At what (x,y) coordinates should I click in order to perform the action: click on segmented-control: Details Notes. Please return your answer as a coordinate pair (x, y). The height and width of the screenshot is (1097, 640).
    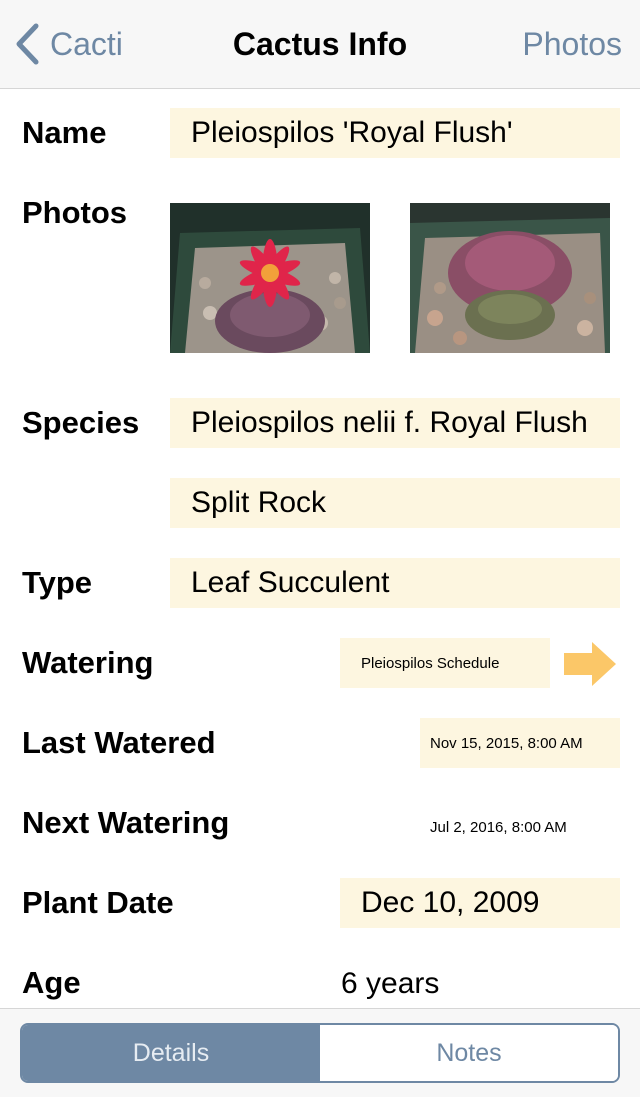
    Looking at the image, I should click on (320, 1053).